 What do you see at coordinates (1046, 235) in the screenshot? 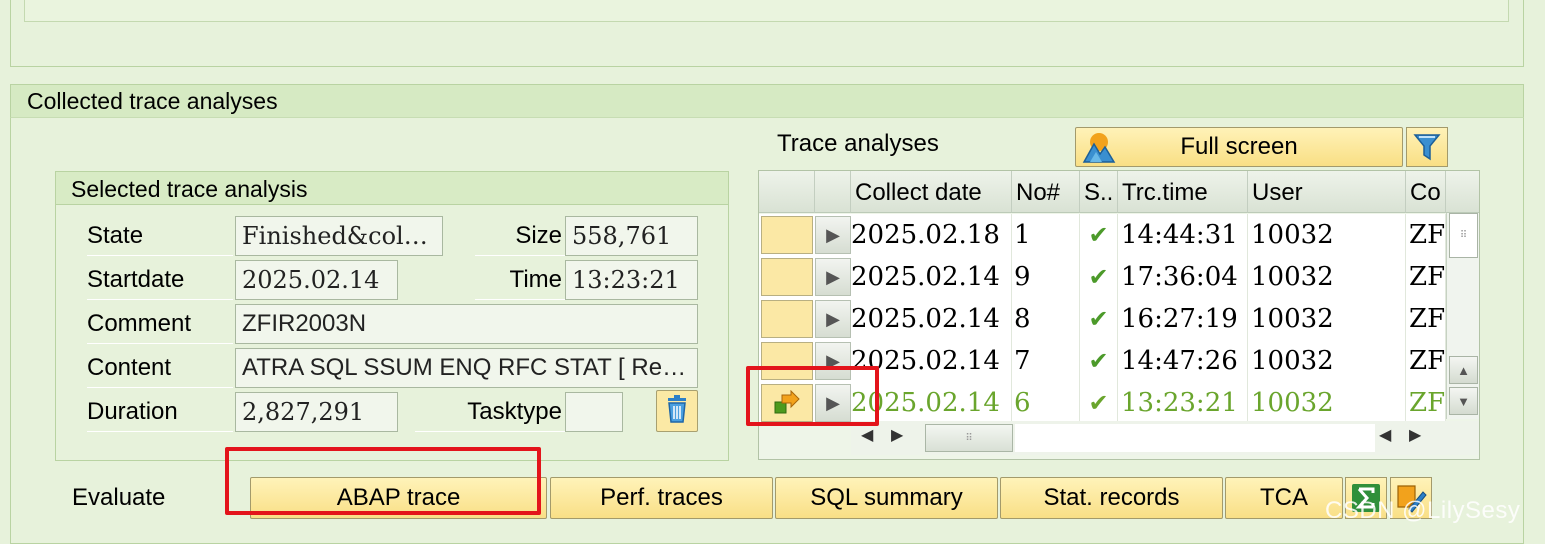
I see `cell-no: 1` at bounding box center [1046, 235].